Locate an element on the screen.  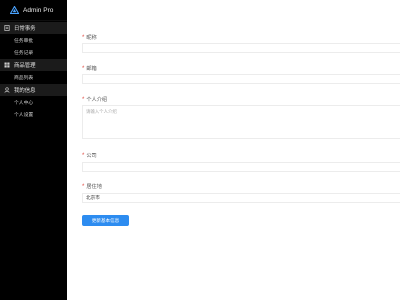
nickname-label: * 昵称 is located at coordinates (89, 38).